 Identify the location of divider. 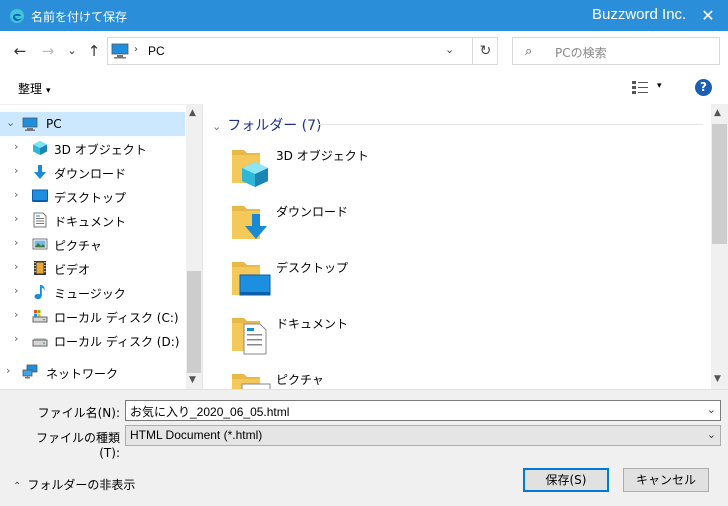
(510, 124).